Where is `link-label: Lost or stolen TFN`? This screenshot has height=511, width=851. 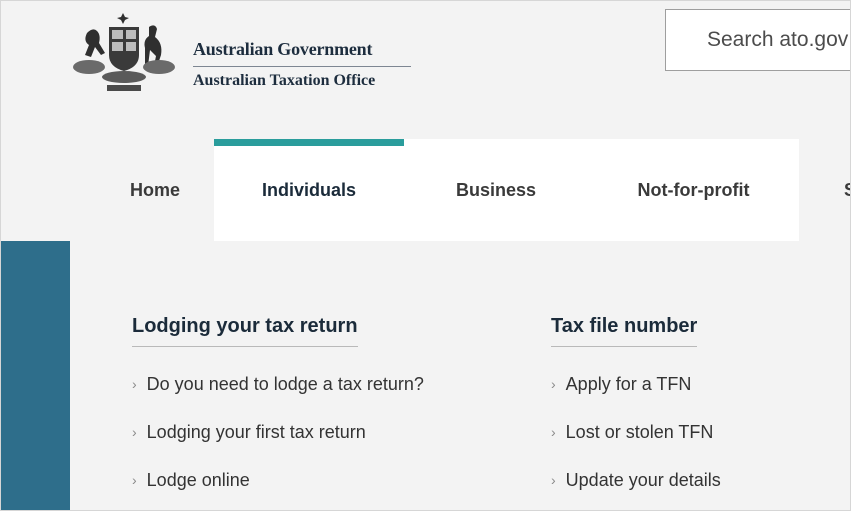 link-label: Lost or stolen TFN is located at coordinates (639, 432).